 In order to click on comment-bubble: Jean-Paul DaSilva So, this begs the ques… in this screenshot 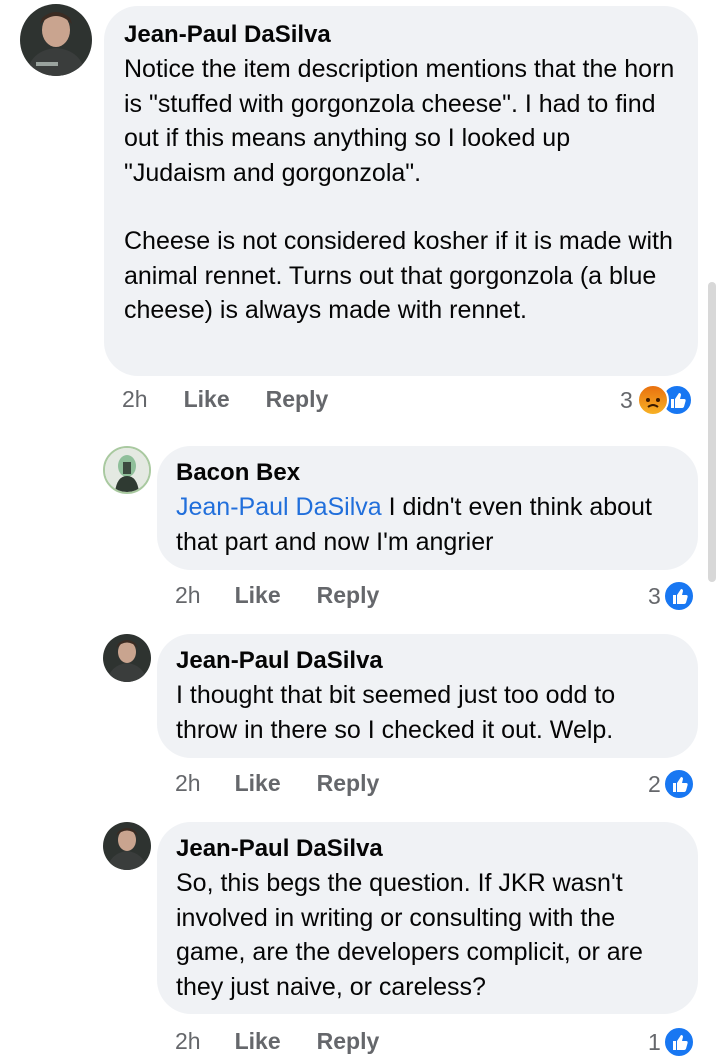, I will do `click(427, 918)`.